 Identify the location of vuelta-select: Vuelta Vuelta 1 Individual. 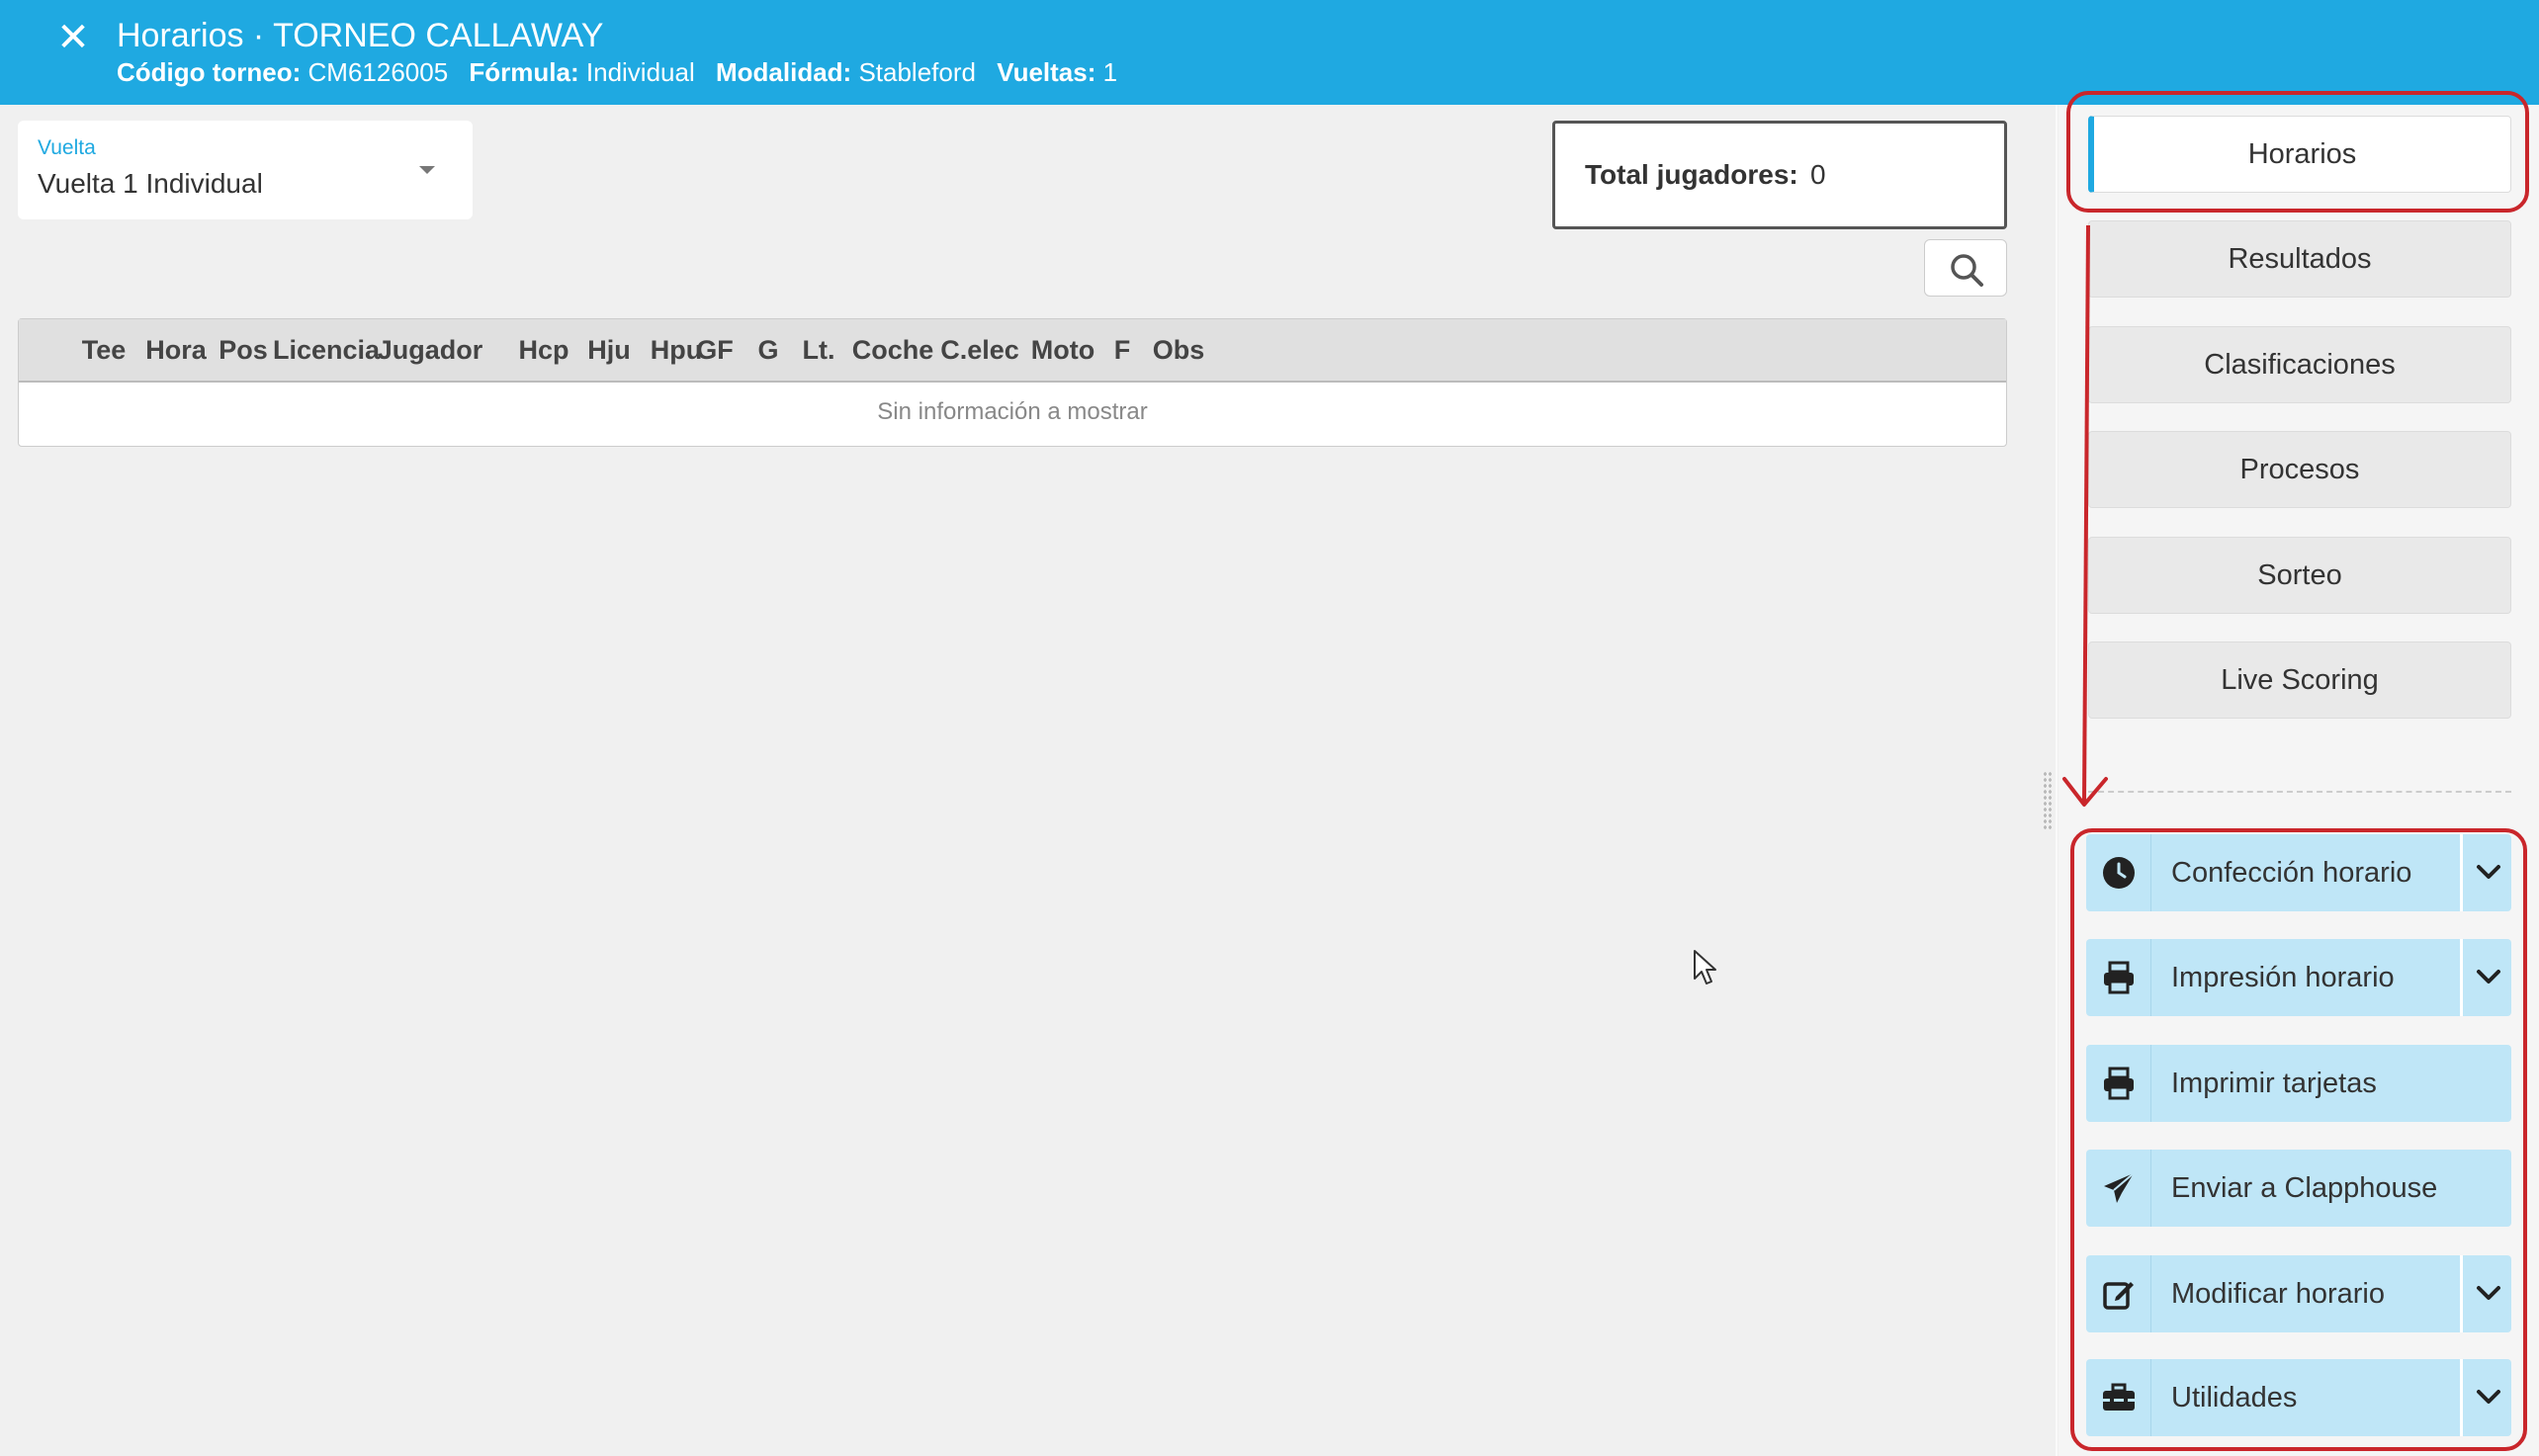
(245, 170).